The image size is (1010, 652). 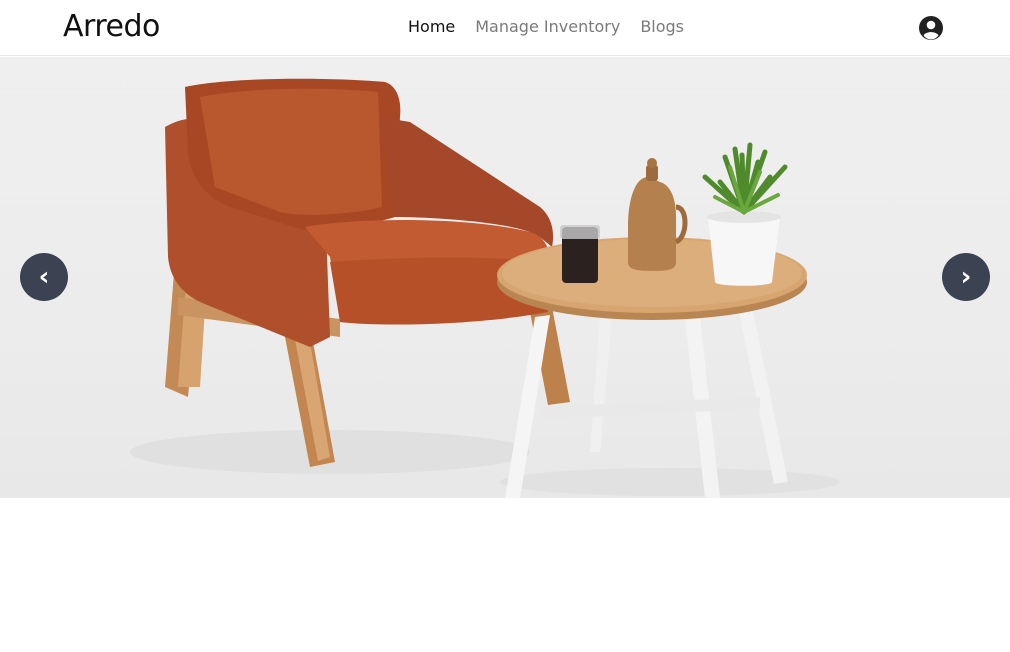 I want to click on account-button, so click(x=931, y=28).